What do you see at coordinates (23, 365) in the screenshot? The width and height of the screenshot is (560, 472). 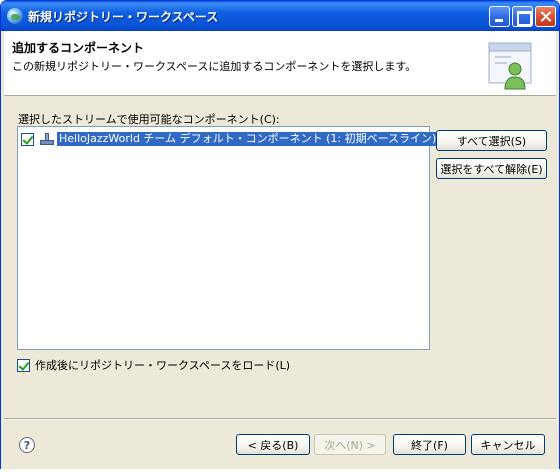 I see `load-checkbox` at bounding box center [23, 365].